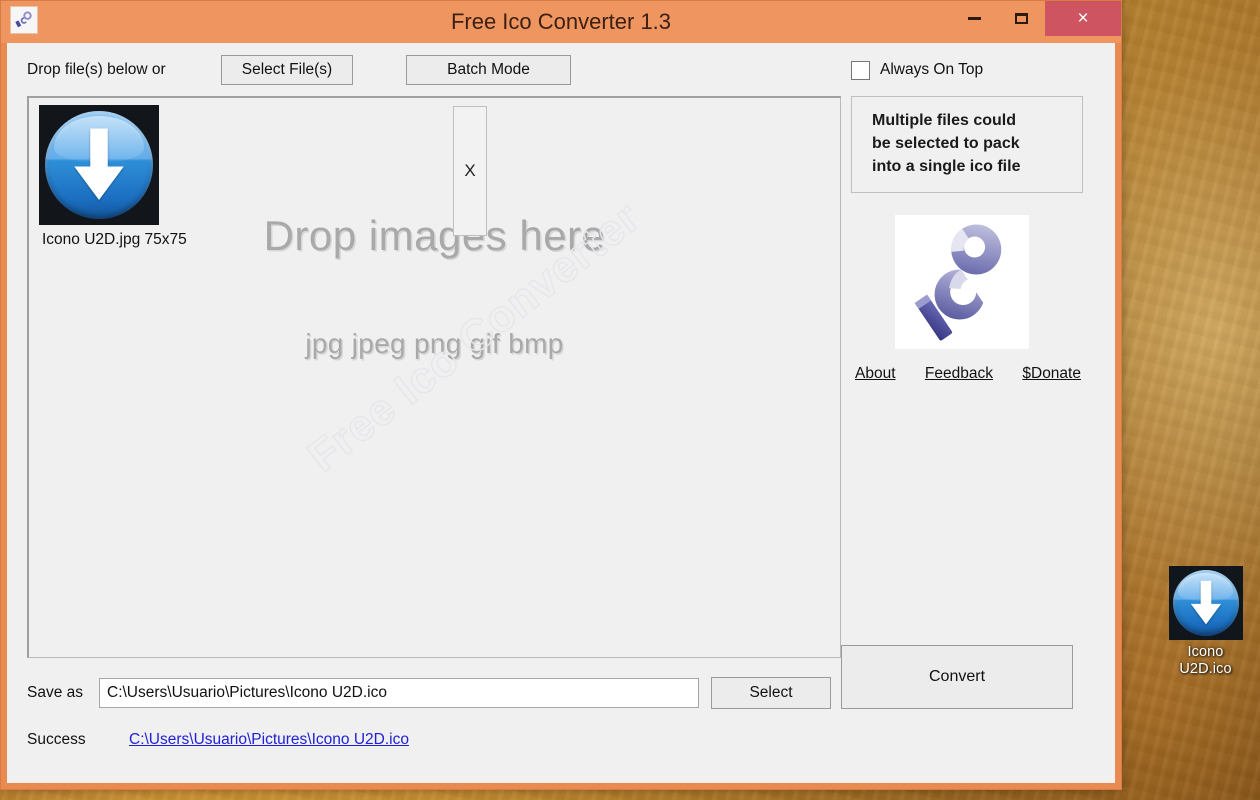  What do you see at coordinates (56, 739) in the screenshot?
I see `status-label: Success` at bounding box center [56, 739].